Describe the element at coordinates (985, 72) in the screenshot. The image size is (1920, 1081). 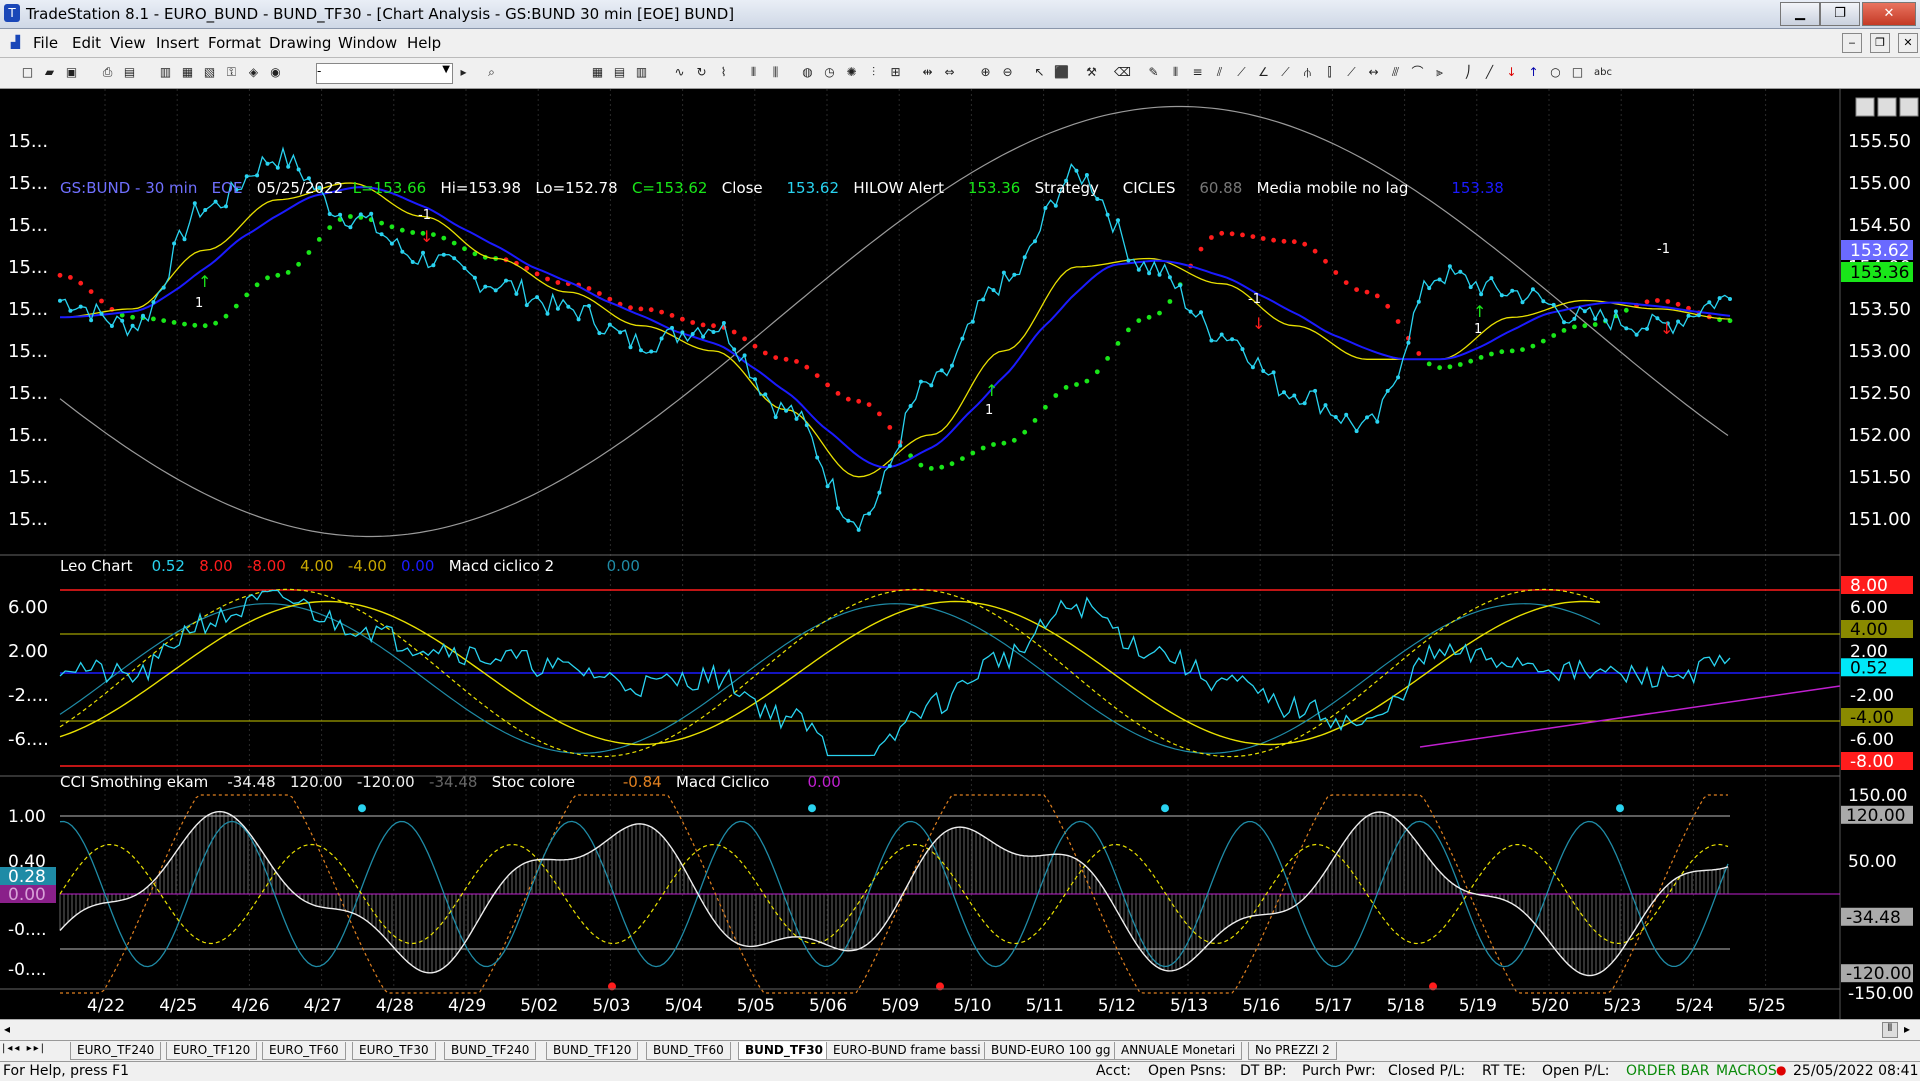
I see `zoom-in-icon: ⊕` at that location.